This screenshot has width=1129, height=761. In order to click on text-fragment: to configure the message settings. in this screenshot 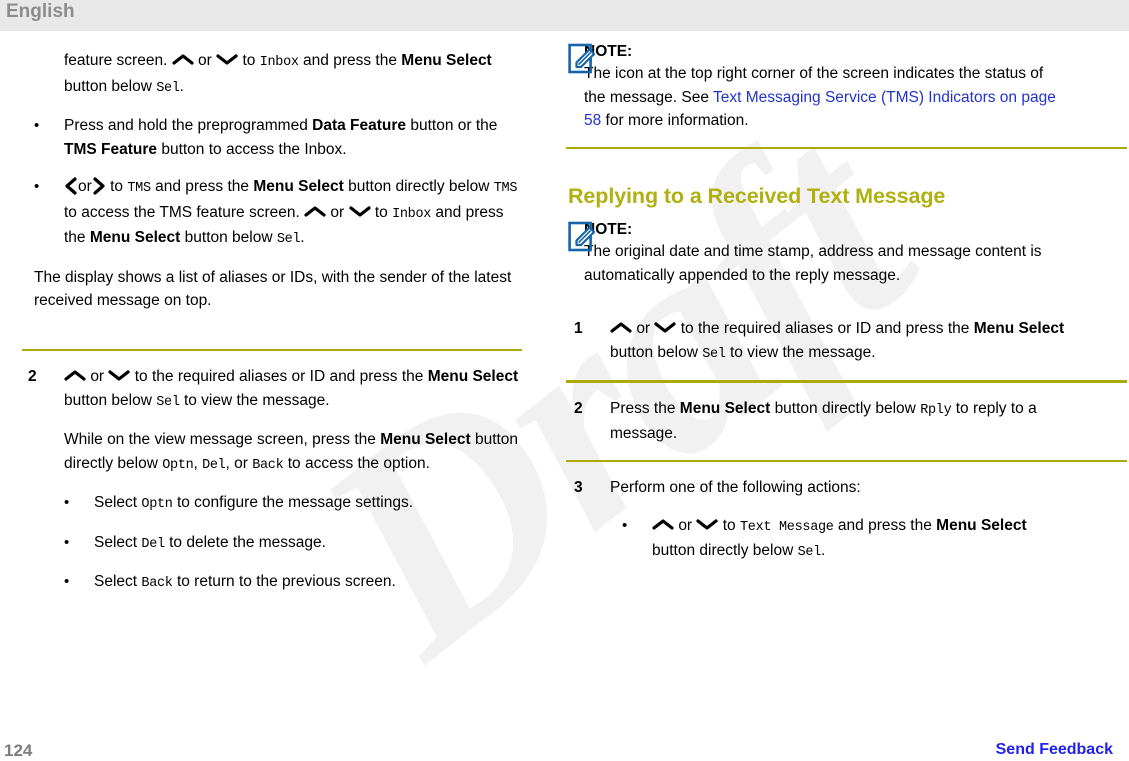, I will do `click(295, 502)`.